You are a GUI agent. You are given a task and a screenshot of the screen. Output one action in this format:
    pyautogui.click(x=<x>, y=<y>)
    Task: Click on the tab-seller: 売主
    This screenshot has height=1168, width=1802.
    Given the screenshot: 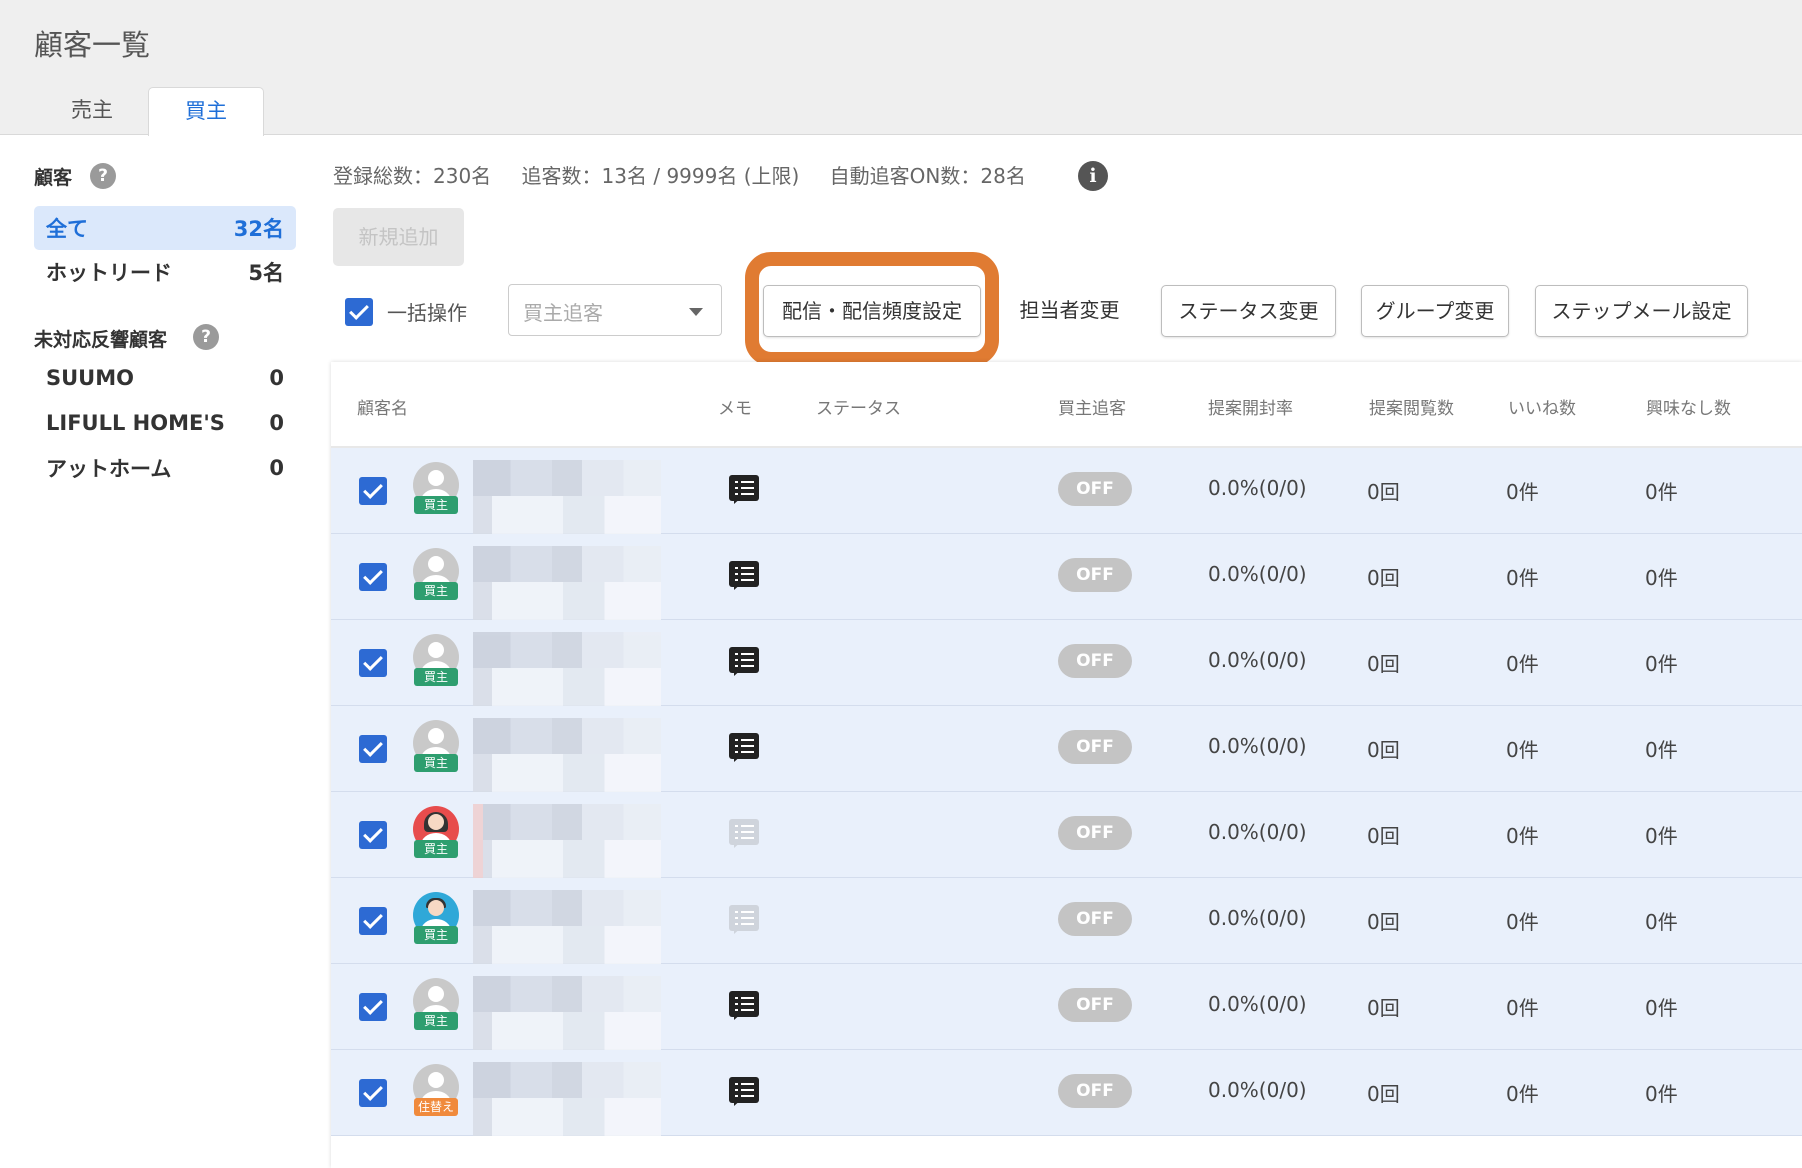 What is the action you would take?
    pyautogui.click(x=92, y=110)
    